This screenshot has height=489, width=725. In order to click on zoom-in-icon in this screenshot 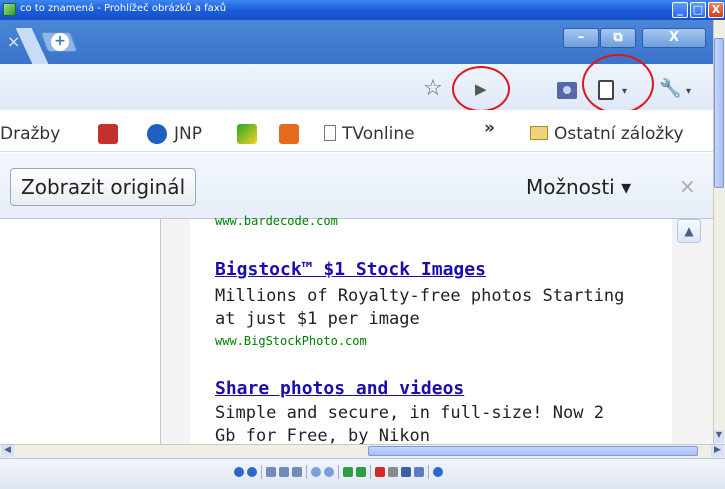, I will do `click(316, 472)`.